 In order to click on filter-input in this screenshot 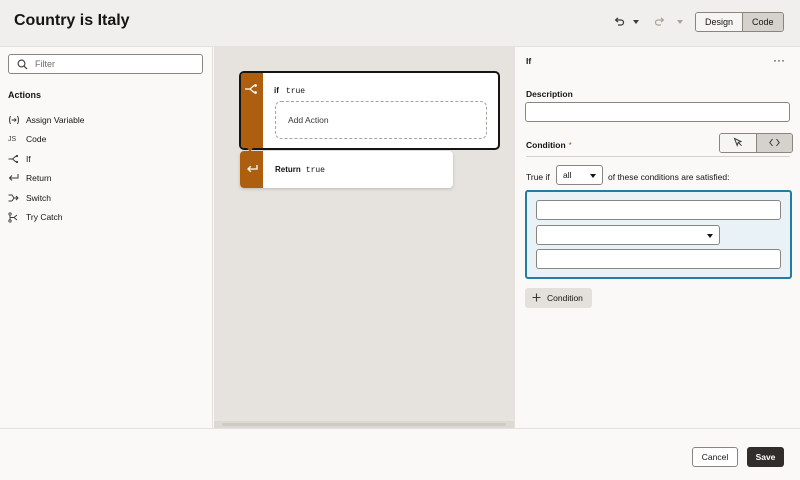, I will do `click(110, 64)`.